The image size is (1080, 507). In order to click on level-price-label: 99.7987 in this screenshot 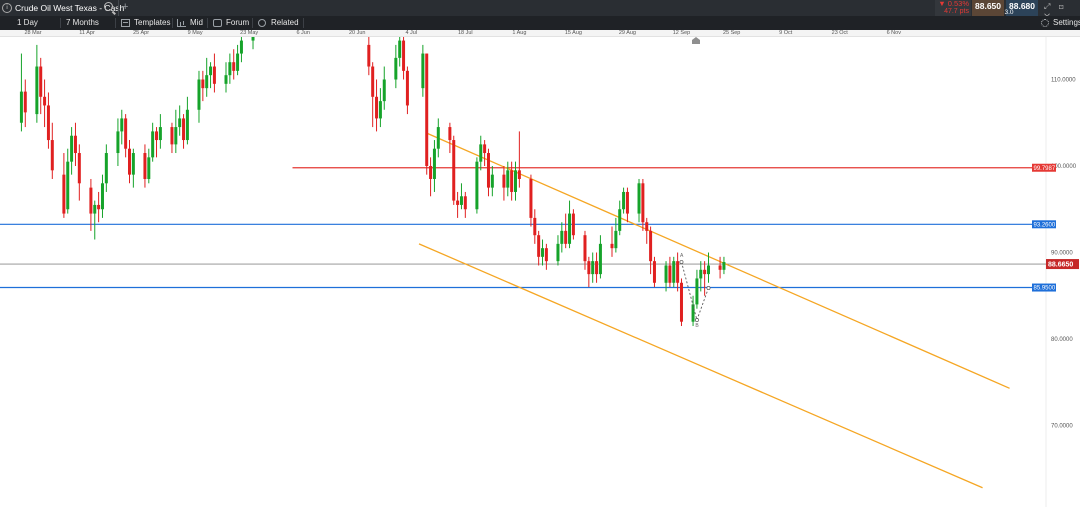, I will do `click(1045, 169)`.